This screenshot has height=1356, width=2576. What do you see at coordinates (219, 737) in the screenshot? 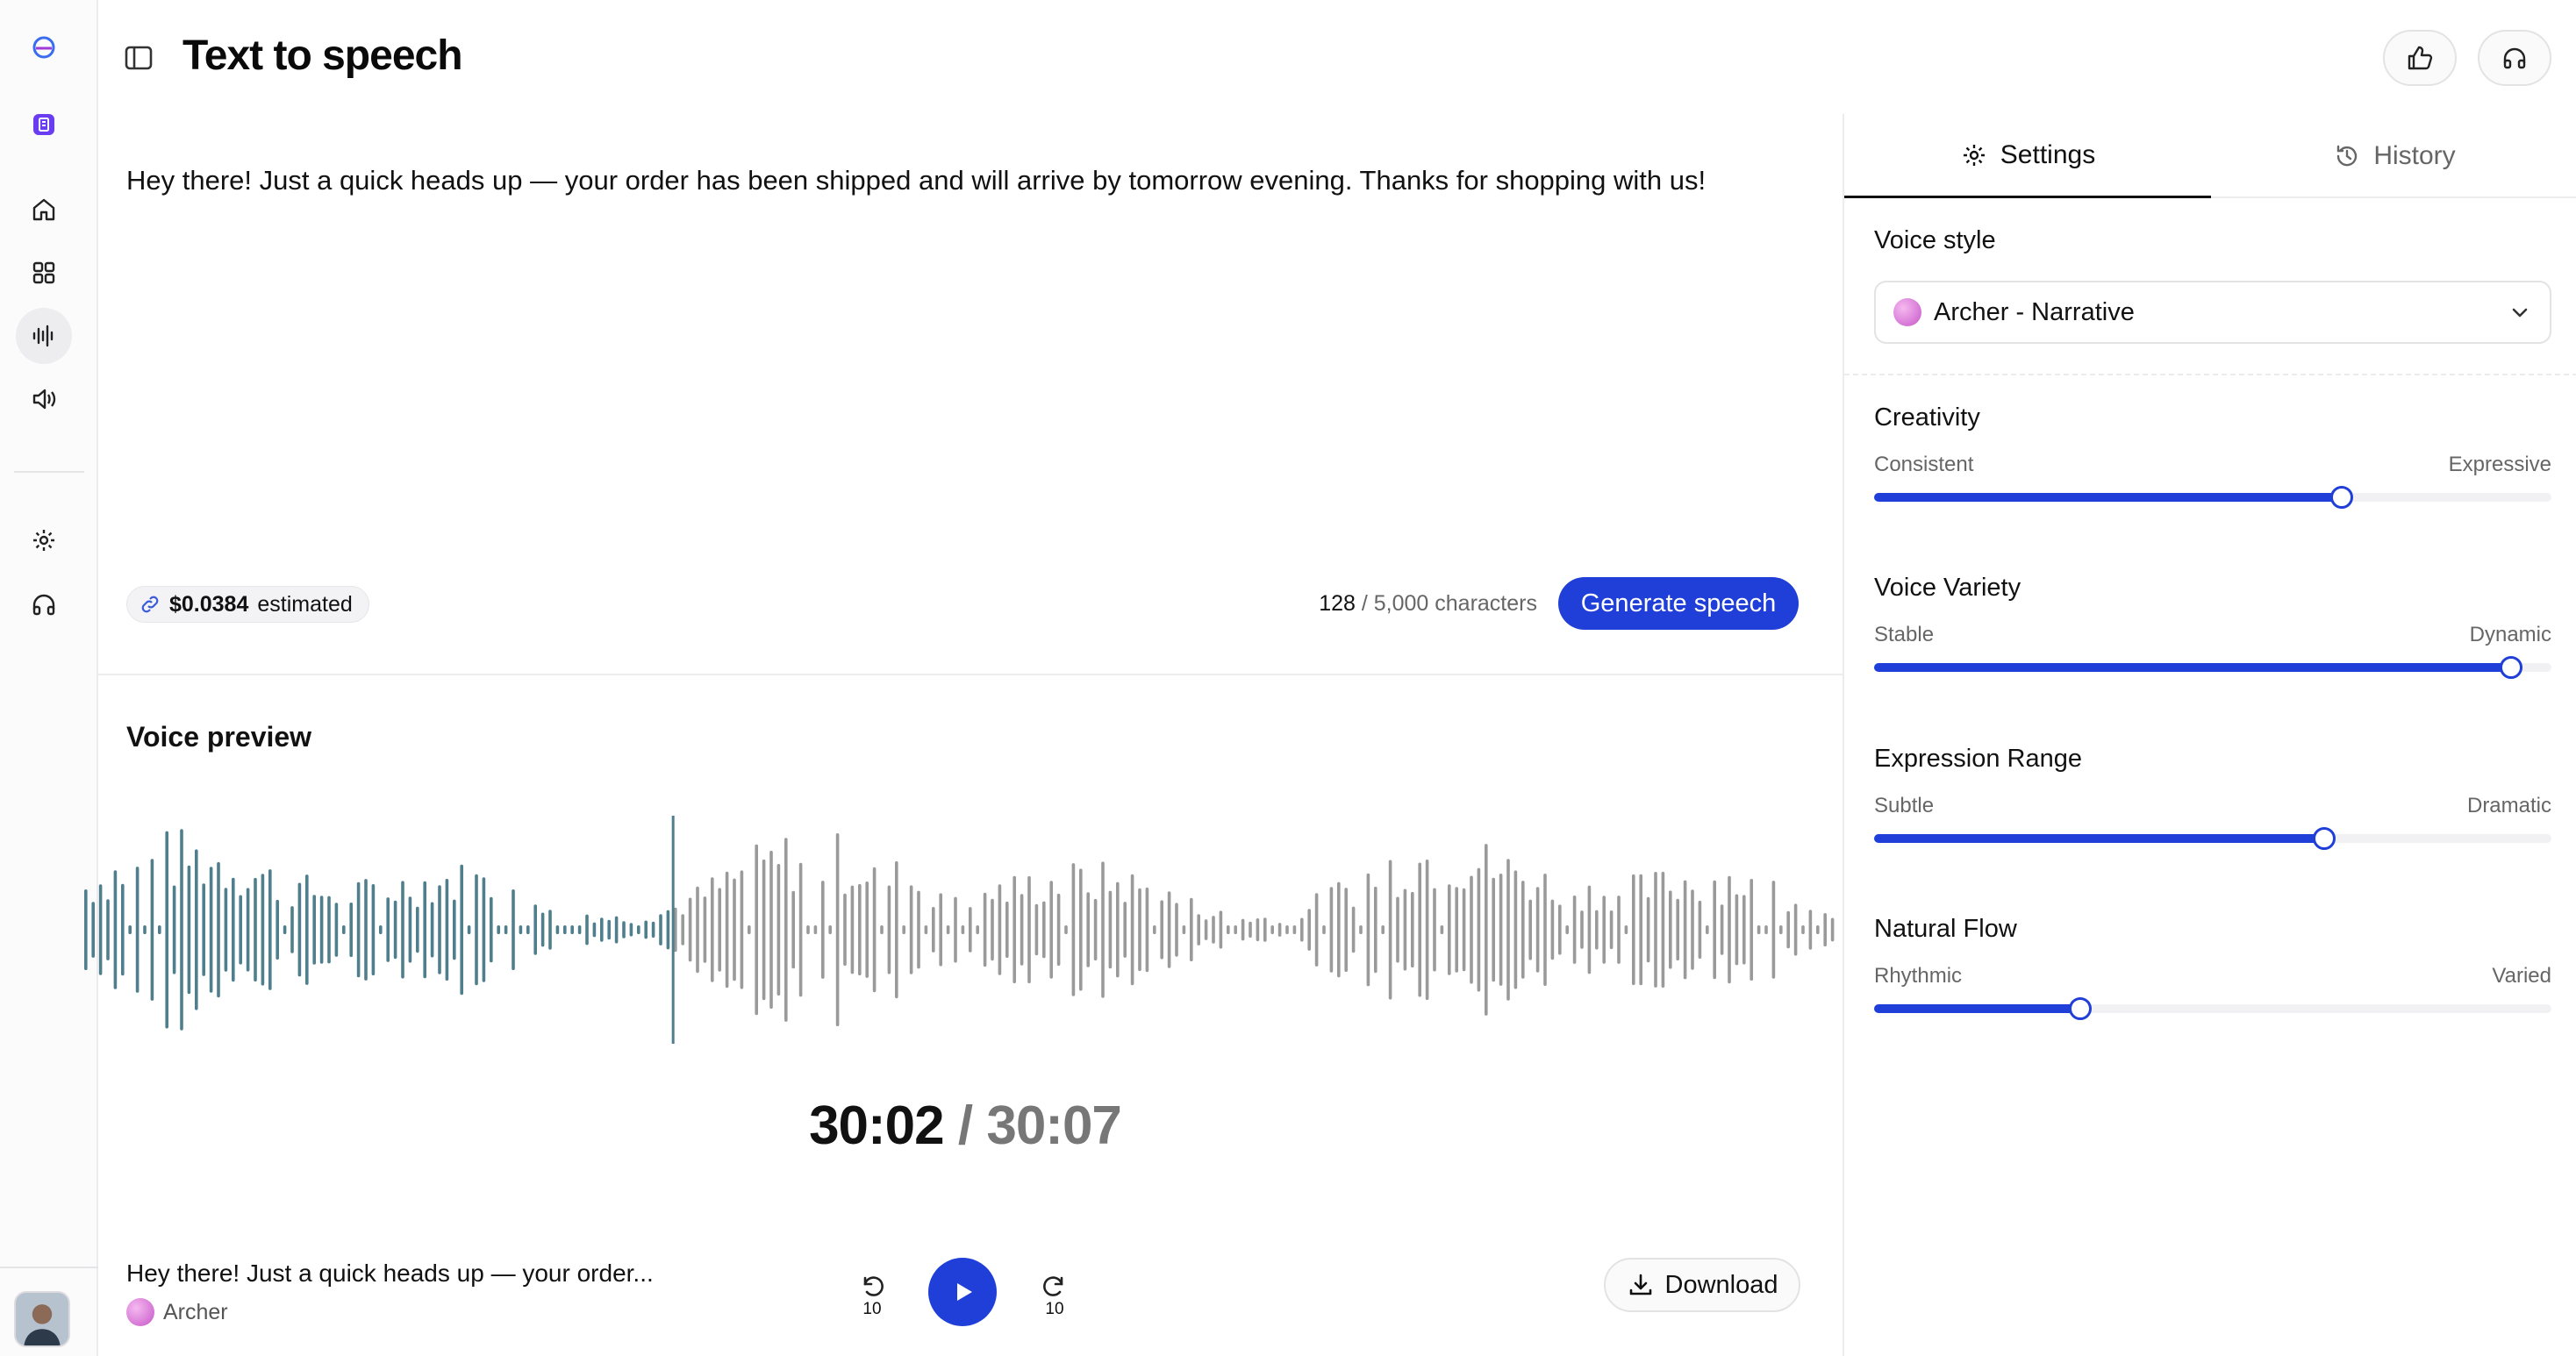
I see `voice-preview-title: Voice preview` at bounding box center [219, 737].